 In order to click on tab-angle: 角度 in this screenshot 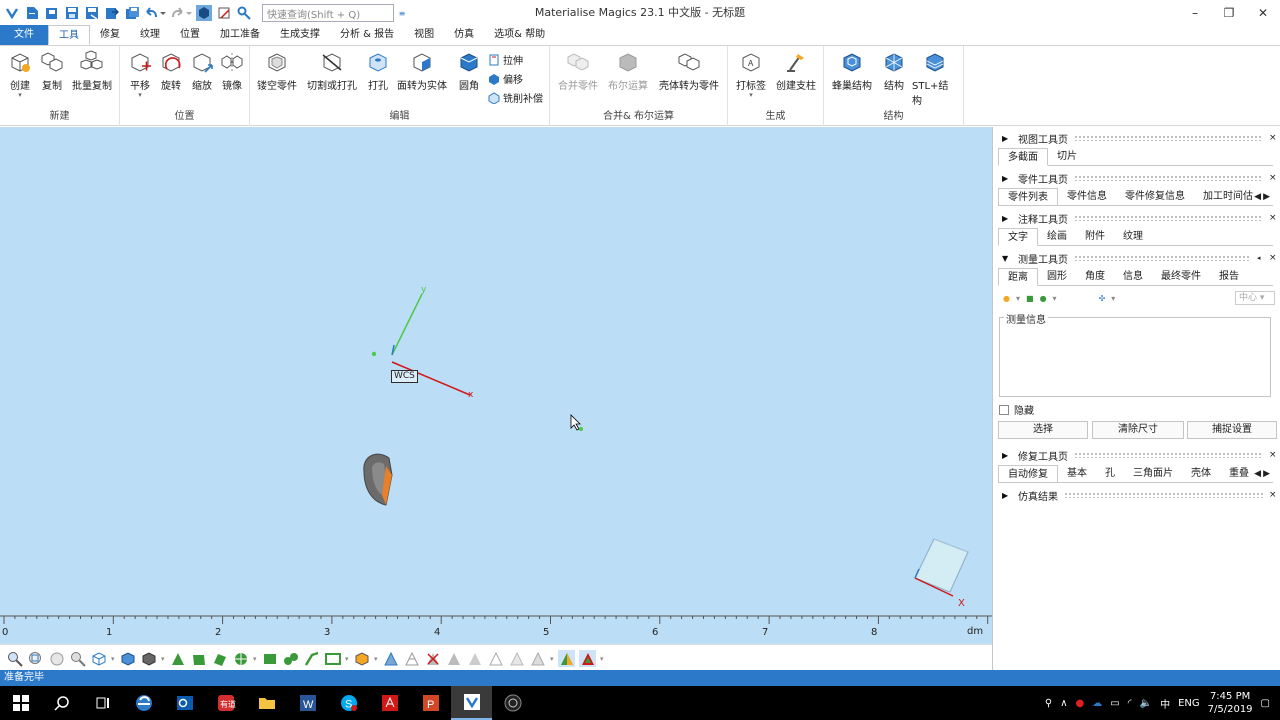, I will do `click(1095, 277)`.